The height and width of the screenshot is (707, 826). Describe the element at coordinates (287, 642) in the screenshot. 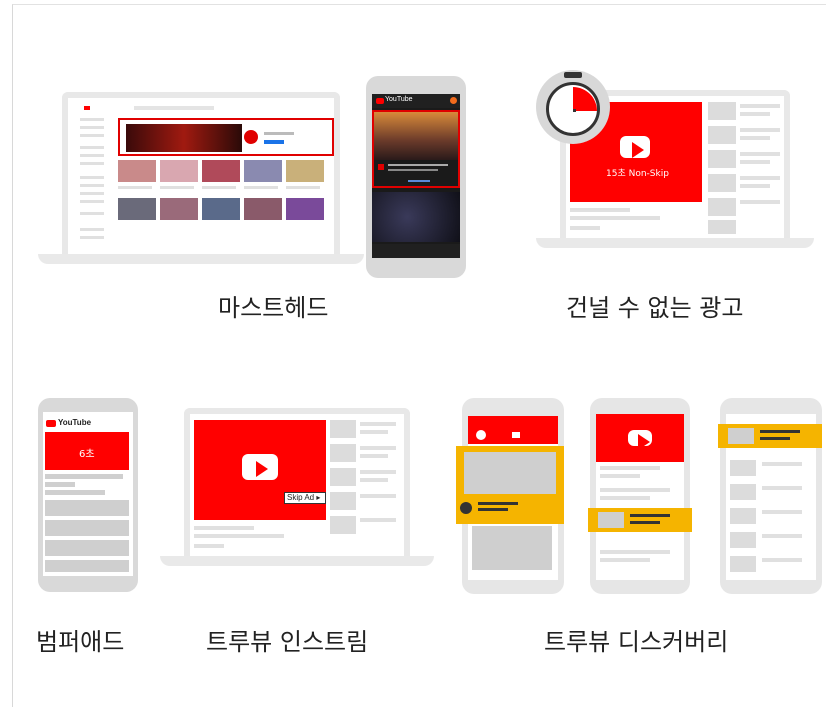

I see `caption-instream: 트루뷰 인스트림` at that location.